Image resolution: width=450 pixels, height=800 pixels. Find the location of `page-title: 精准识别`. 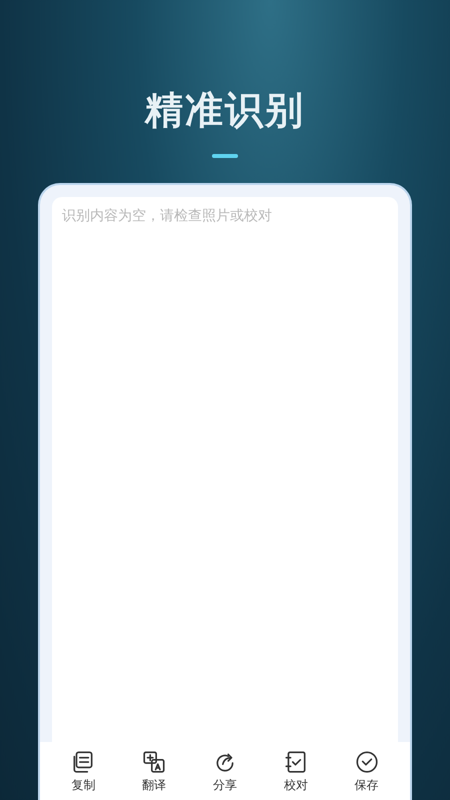

page-title: 精准识别 is located at coordinates (225, 110).